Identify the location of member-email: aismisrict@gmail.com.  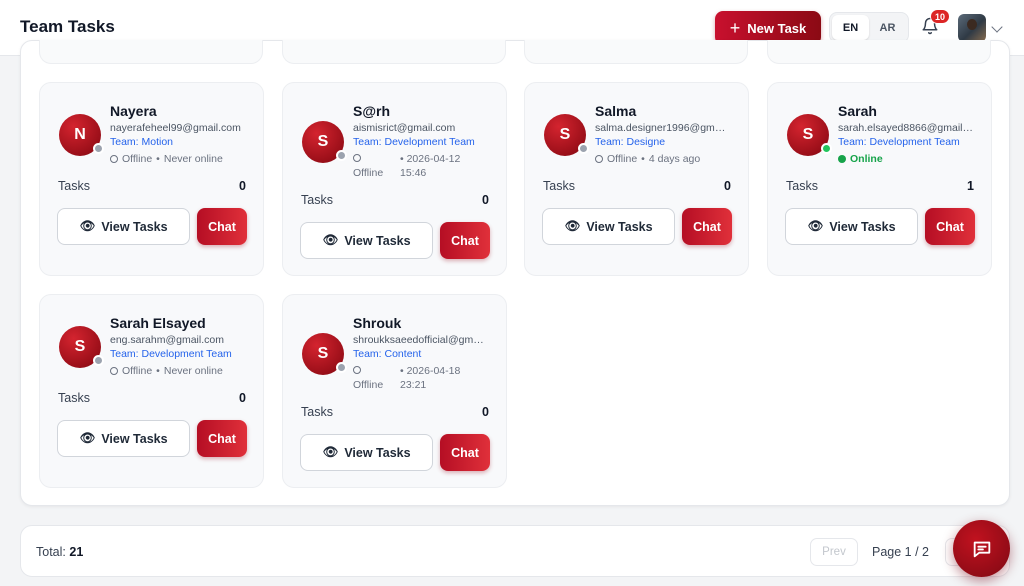
(404, 128).